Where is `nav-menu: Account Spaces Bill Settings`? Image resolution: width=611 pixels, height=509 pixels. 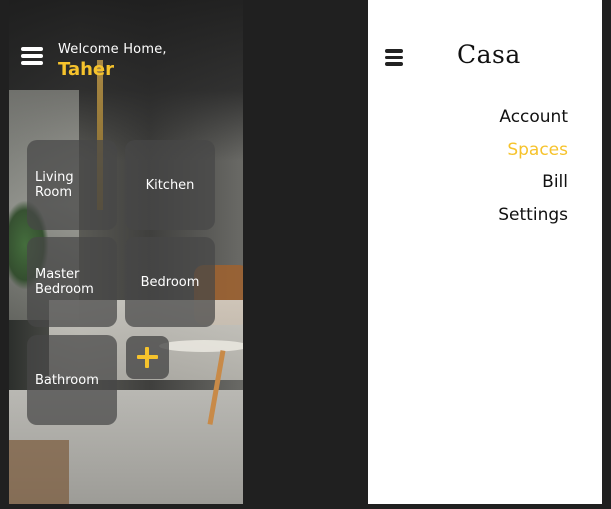 nav-menu: Account Spaces Bill Settings is located at coordinates (533, 166).